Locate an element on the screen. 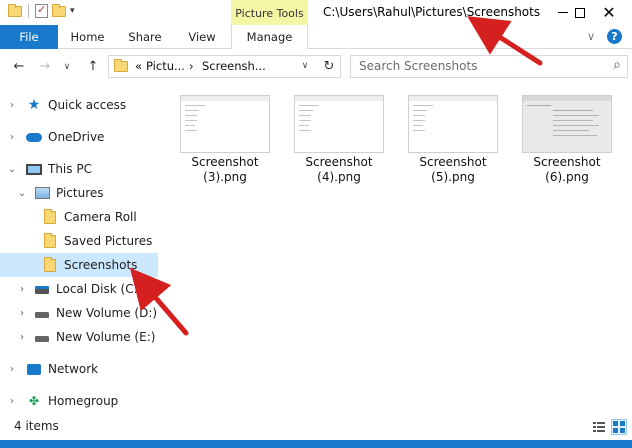 The image size is (632, 448). details-view-button is located at coordinates (599, 427).